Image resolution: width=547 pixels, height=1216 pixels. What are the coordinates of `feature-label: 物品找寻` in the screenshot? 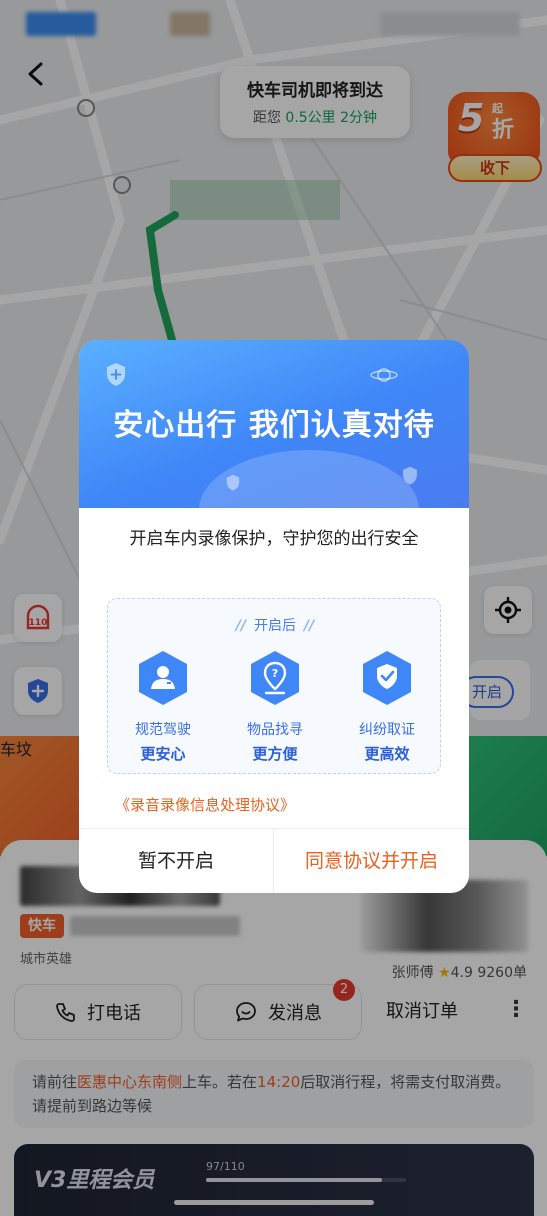 It's located at (275, 730).